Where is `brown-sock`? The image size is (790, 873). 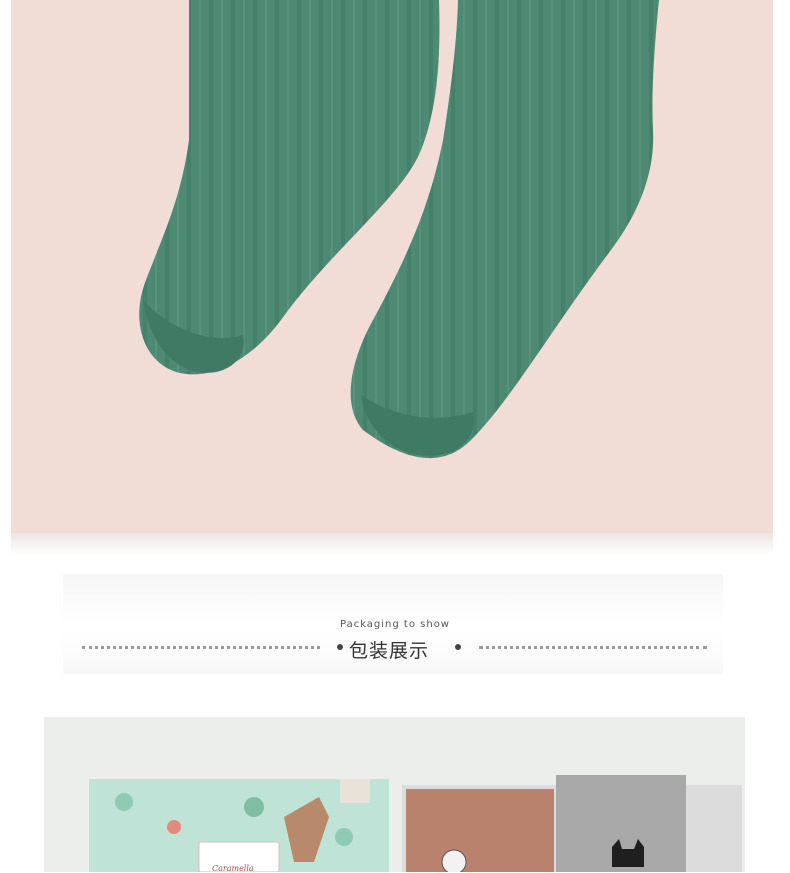 brown-sock is located at coordinates (480, 830).